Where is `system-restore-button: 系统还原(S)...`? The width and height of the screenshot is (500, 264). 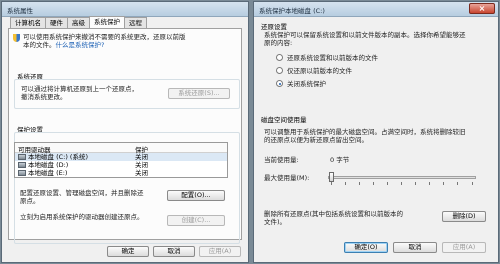
system-restore-button: 系统还原(S)... is located at coordinates (199, 93).